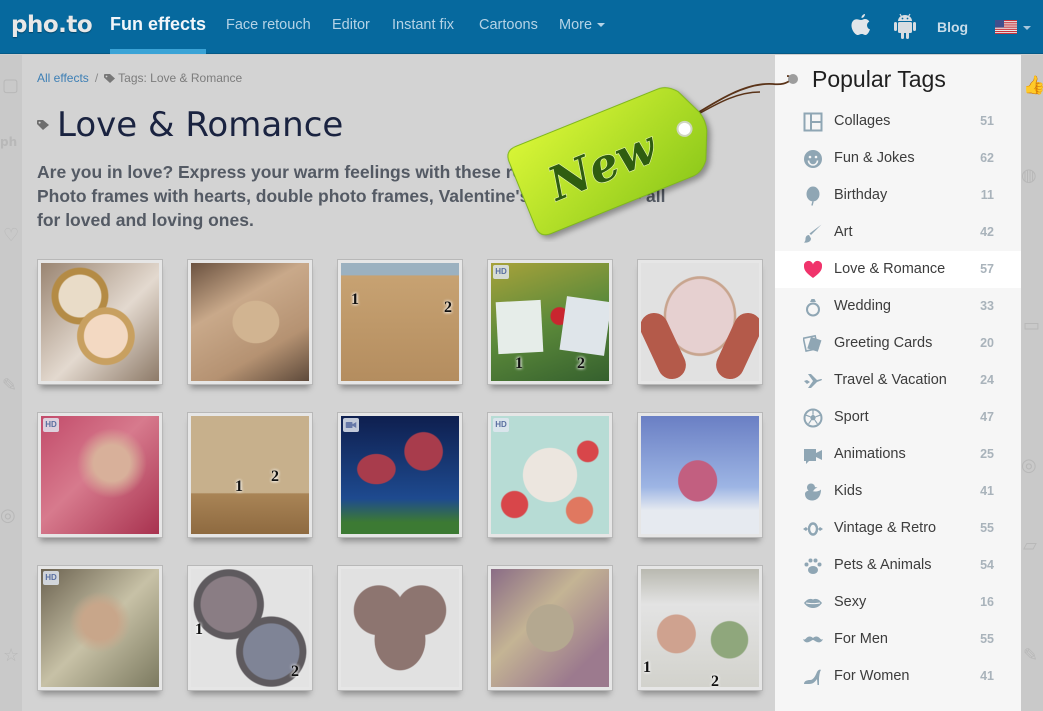  Describe the element at coordinates (351, 25) in the screenshot. I see `nav-editor: Editor` at that location.